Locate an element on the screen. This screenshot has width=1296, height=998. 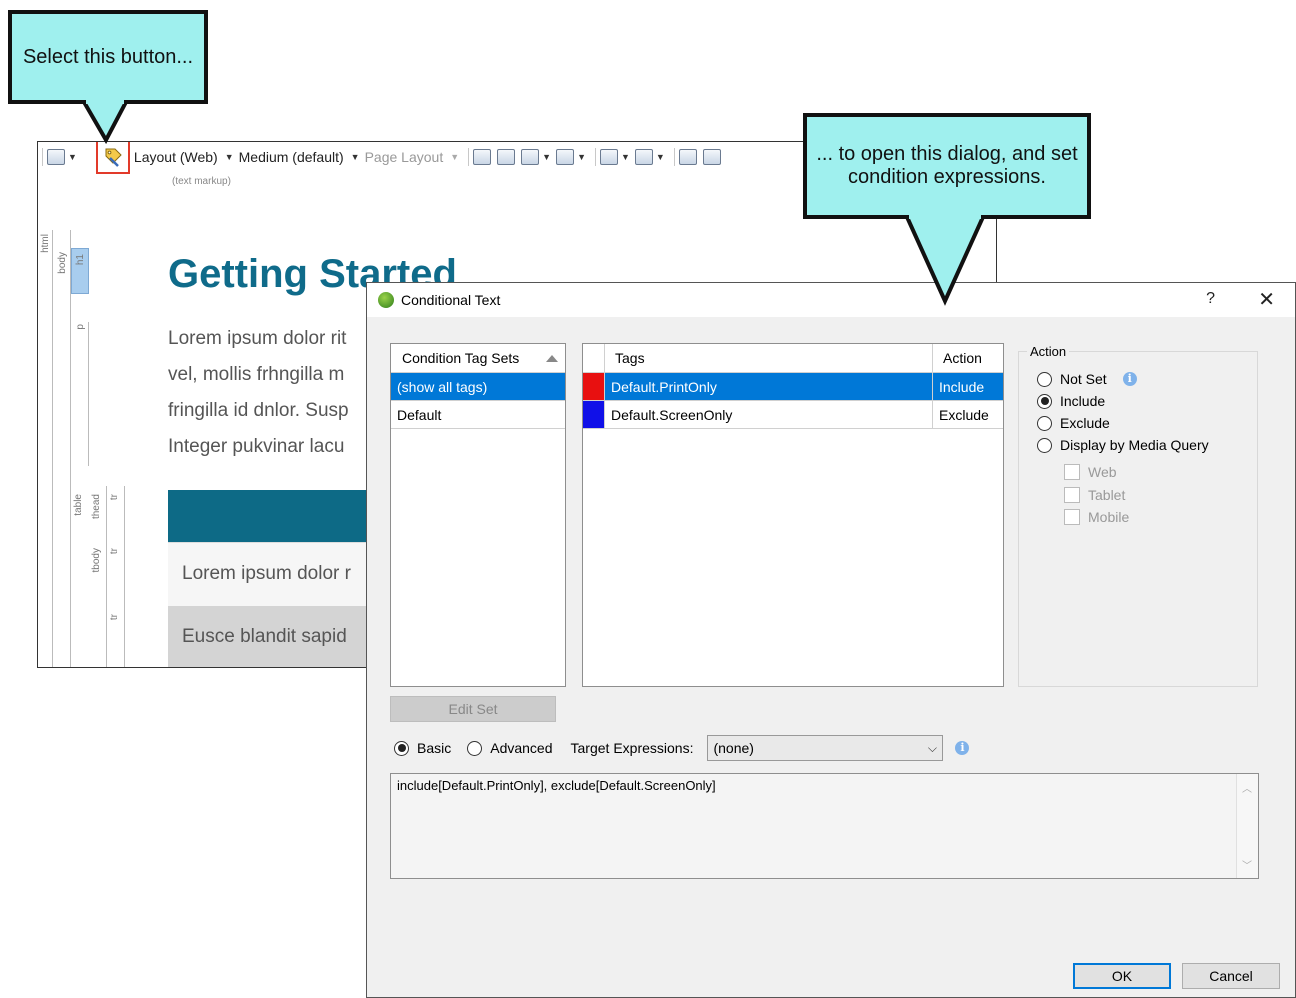
markers-dropdown-arrow: ▼ is located at coordinates (581, 157).